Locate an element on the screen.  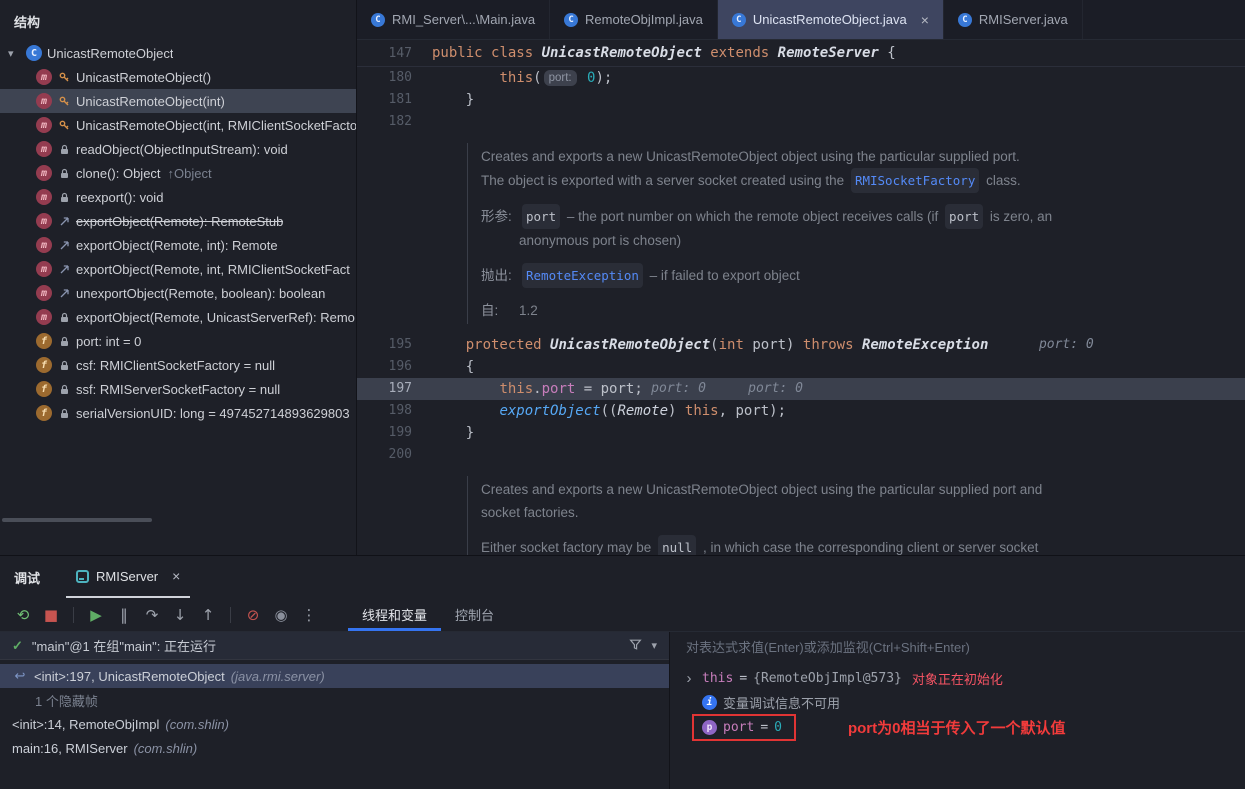
editor-tab-4: C RMIServer.java is located at coordinates (1013, 19).